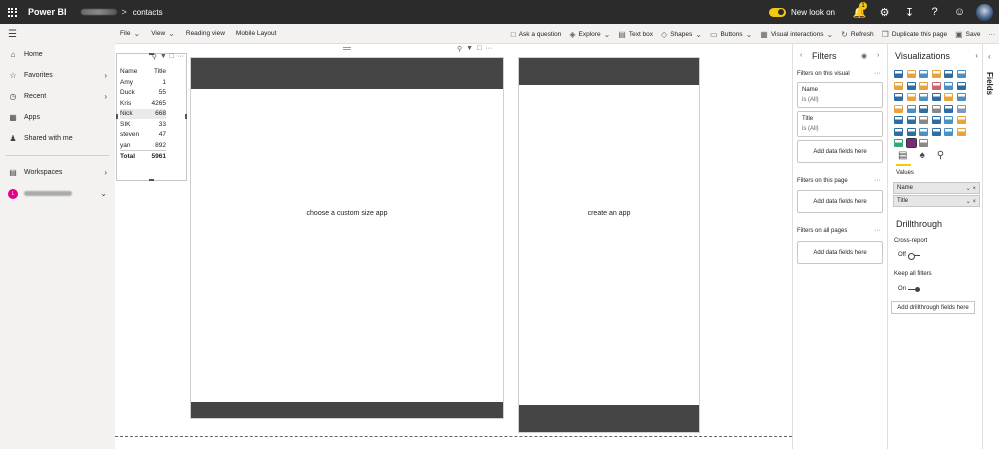  Describe the element at coordinates (143, 113) in the screenshot. I see `table-row: Nick 668` at that location.